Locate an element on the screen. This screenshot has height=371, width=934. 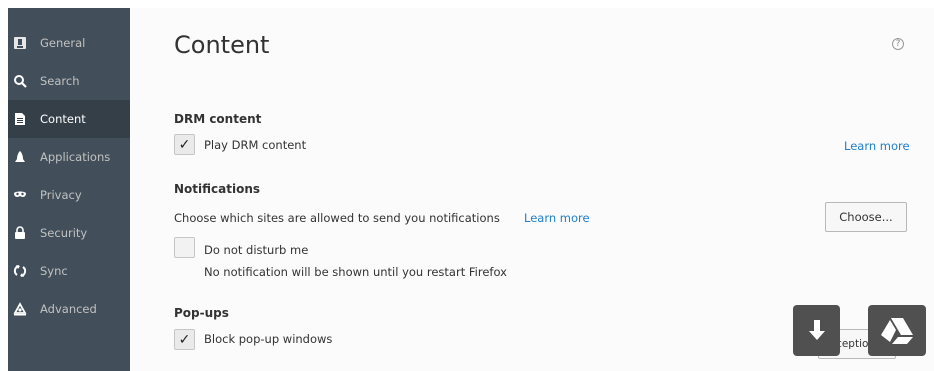
download-overlay-button is located at coordinates (816, 330).